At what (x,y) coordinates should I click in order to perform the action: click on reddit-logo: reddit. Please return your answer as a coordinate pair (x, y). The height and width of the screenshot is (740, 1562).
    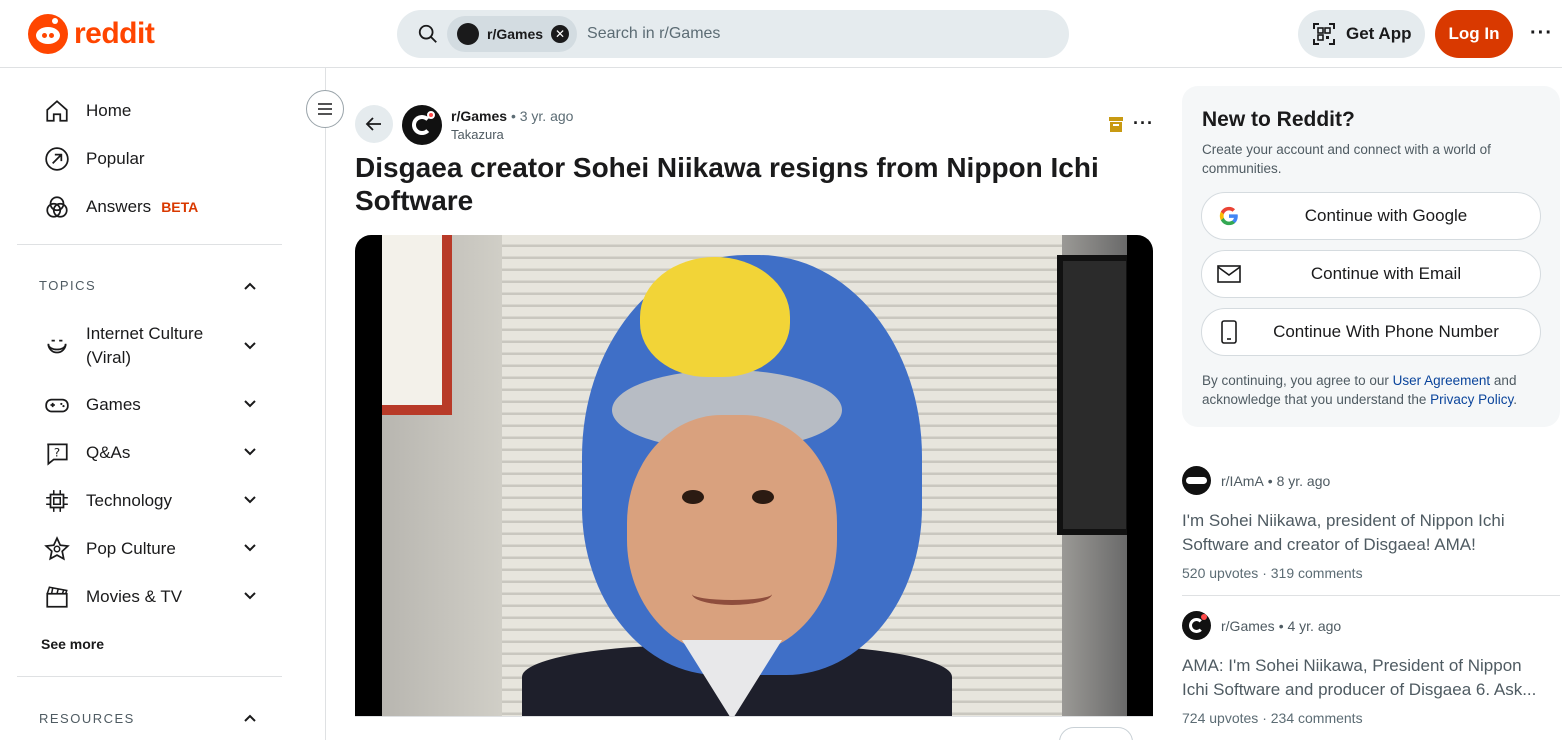
    Looking at the image, I should click on (91, 34).